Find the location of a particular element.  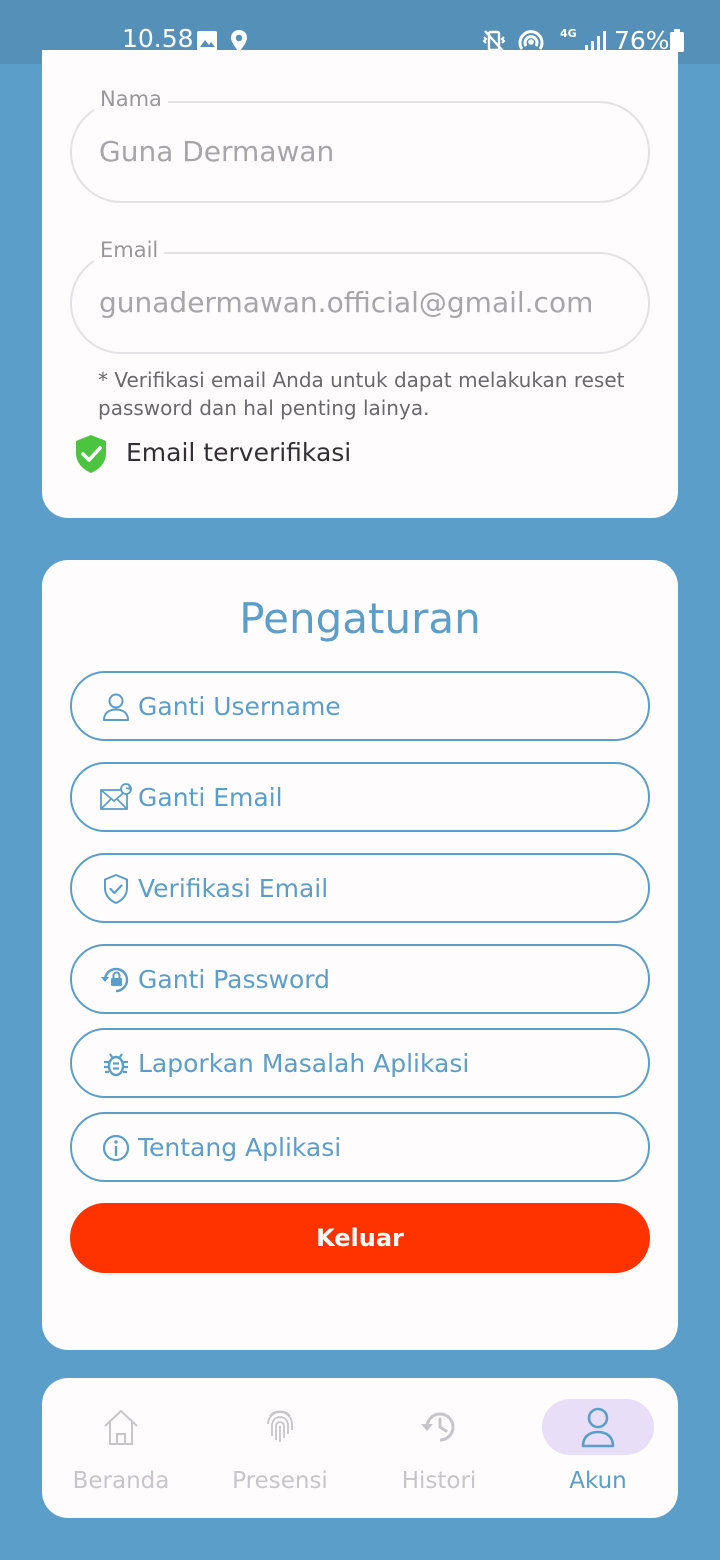

fingerprint-icon is located at coordinates (280, 1426).